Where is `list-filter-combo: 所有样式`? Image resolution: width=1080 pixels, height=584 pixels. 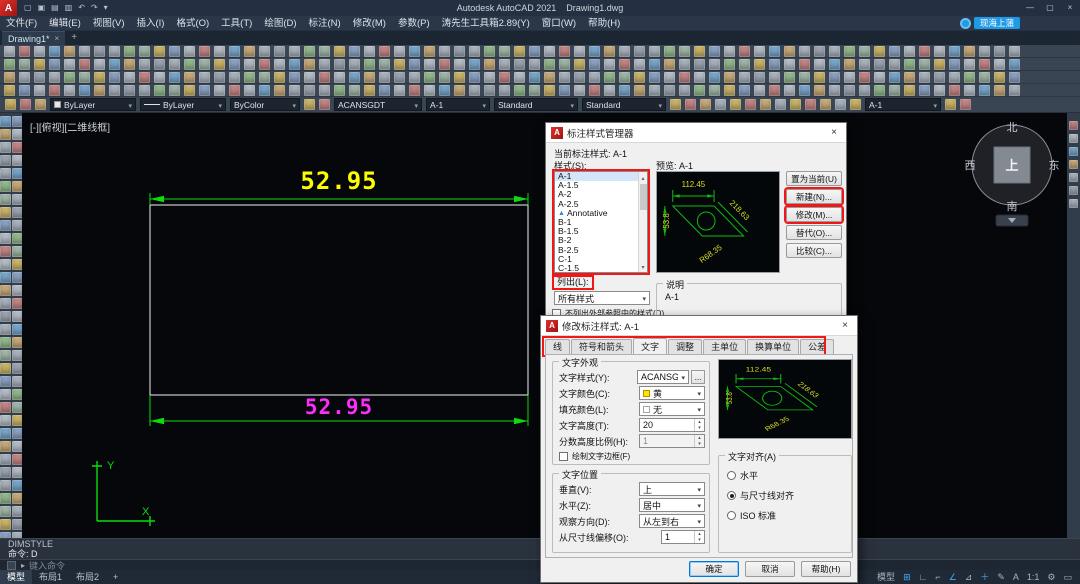
list-filter-combo: 所有样式 is located at coordinates (602, 298).